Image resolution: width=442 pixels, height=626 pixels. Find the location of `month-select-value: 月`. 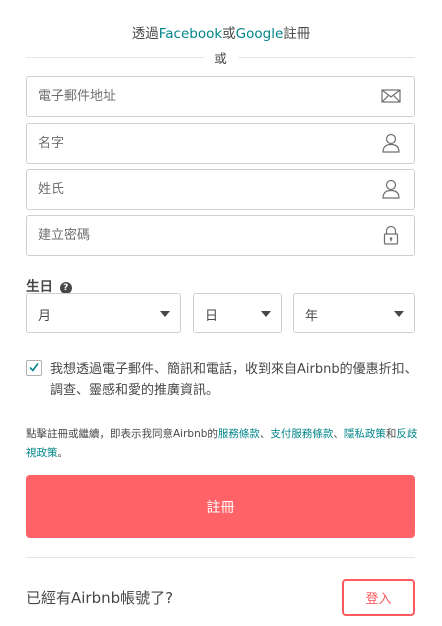

month-select-value: 月 is located at coordinates (45, 316).